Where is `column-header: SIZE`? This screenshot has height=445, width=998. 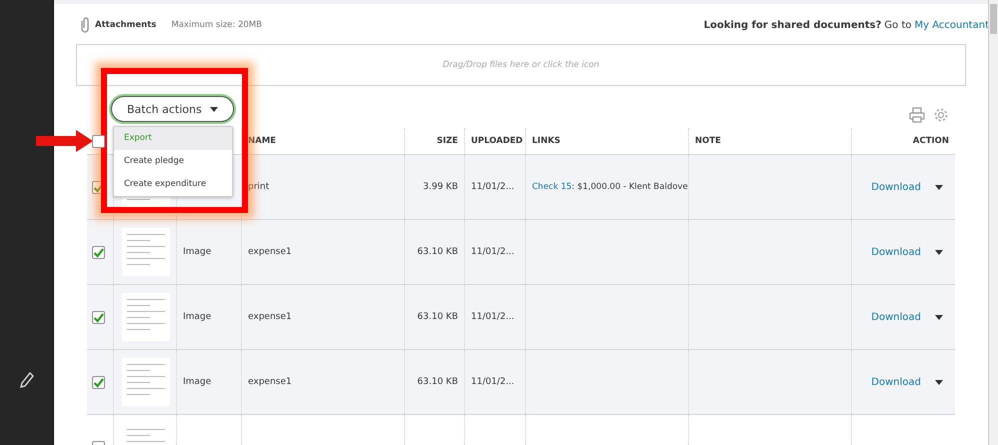
column-header: SIZE is located at coordinates (447, 141).